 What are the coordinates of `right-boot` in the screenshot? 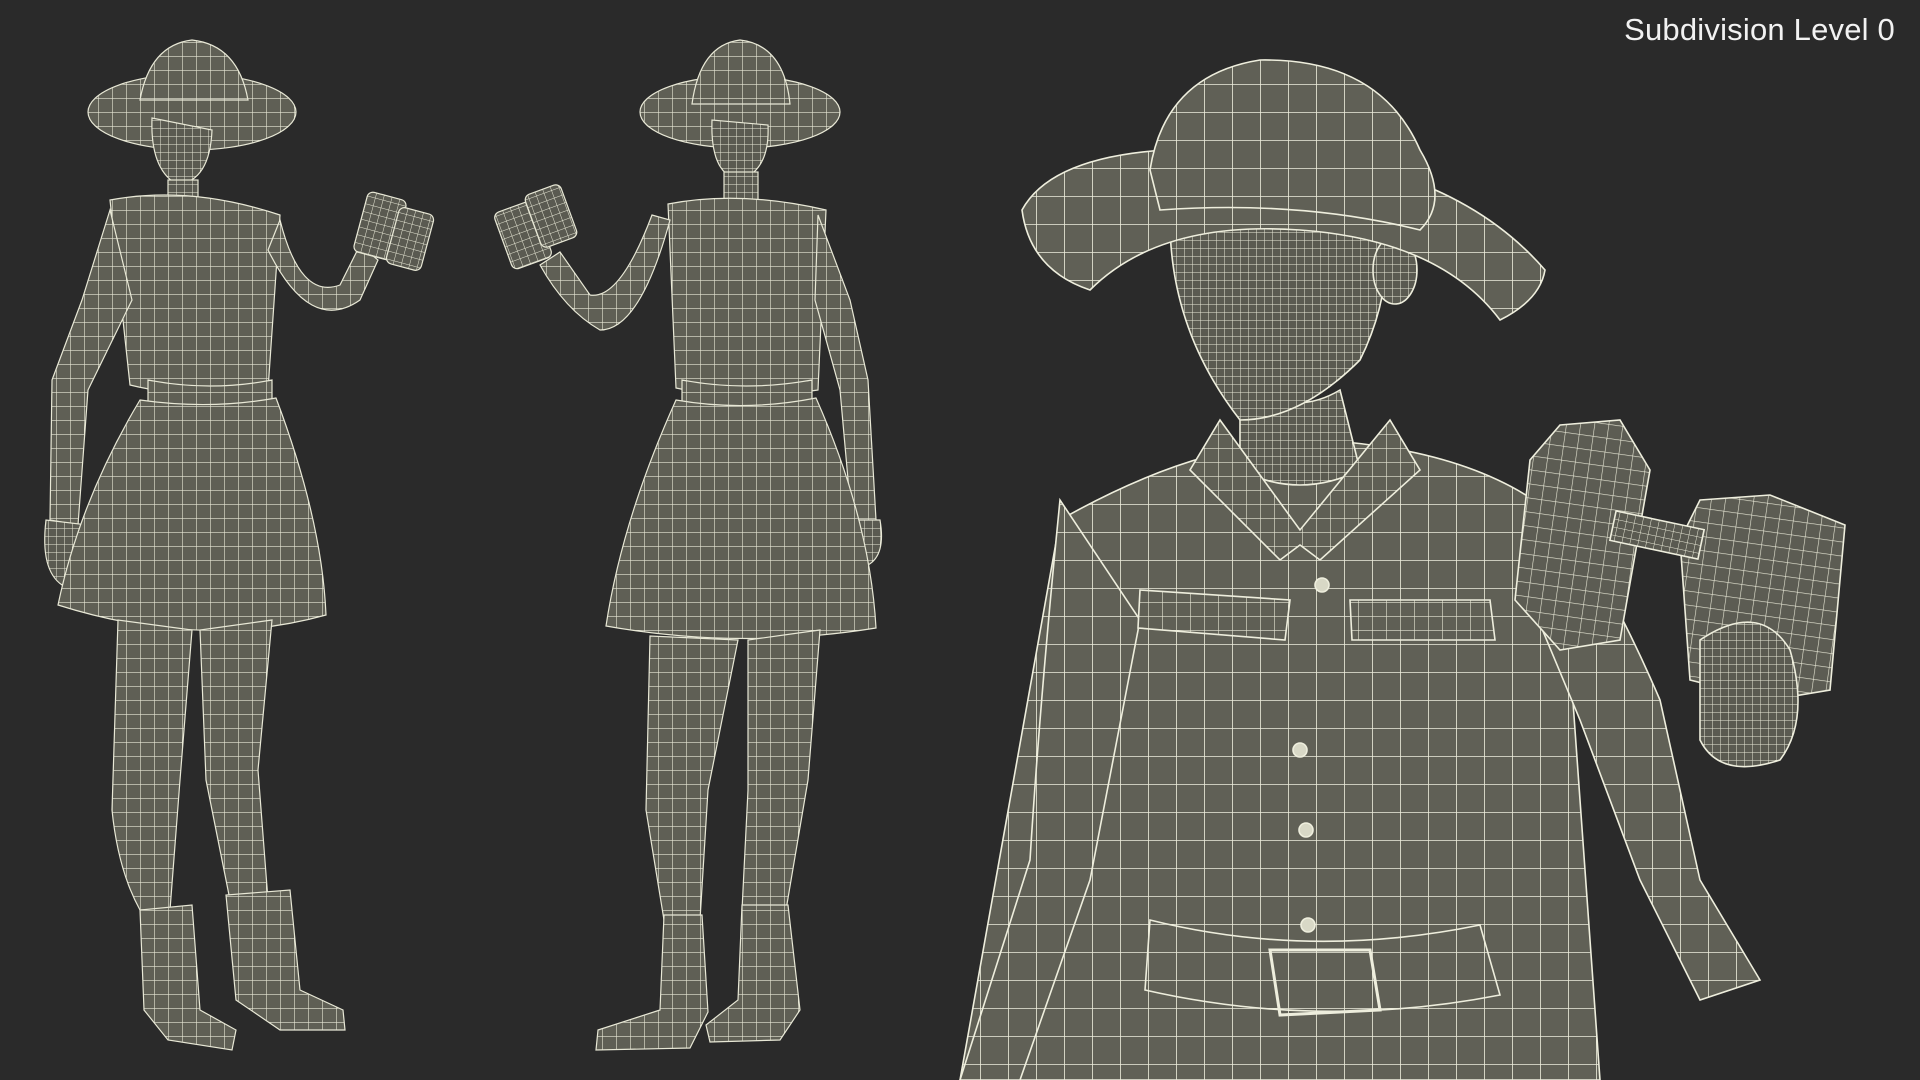 It's located at (285, 960).